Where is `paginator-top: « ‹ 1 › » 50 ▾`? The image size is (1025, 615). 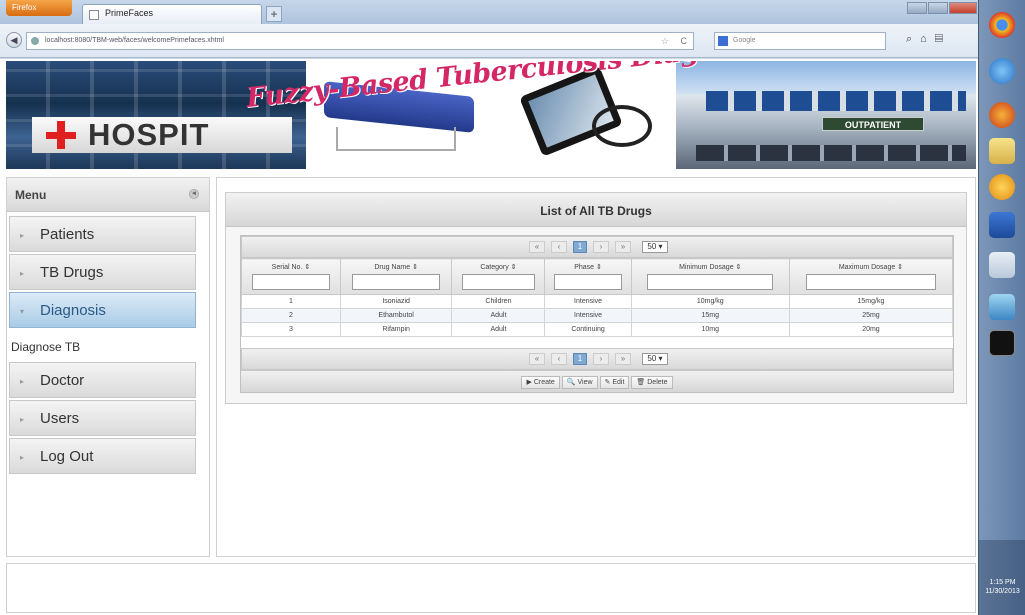 paginator-top: « ‹ 1 › » 50 ▾ is located at coordinates (597, 247).